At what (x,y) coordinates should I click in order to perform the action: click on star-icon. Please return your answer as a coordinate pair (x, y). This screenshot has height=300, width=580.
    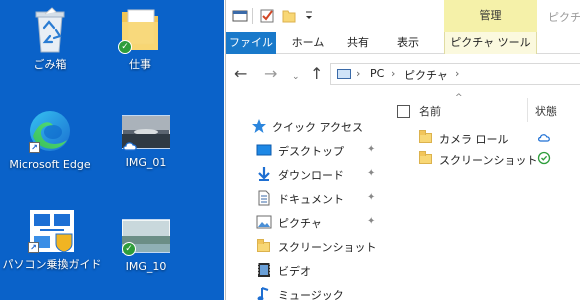
    Looking at the image, I should click on (259, 126).